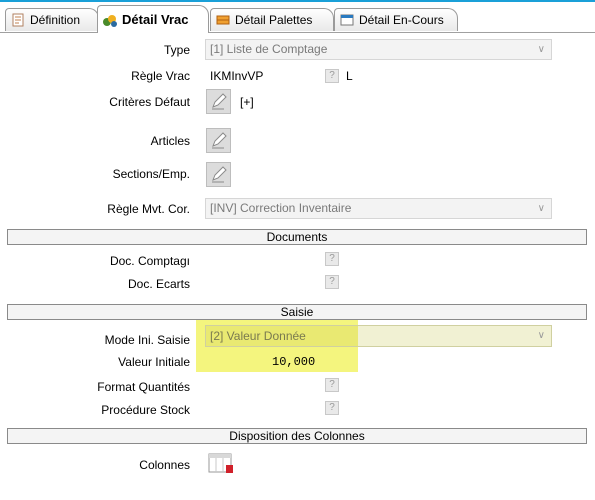 This screenshot has width=595, height=500. I want to click on type-value: [1] Liste de Comptage, so click(269, 49).